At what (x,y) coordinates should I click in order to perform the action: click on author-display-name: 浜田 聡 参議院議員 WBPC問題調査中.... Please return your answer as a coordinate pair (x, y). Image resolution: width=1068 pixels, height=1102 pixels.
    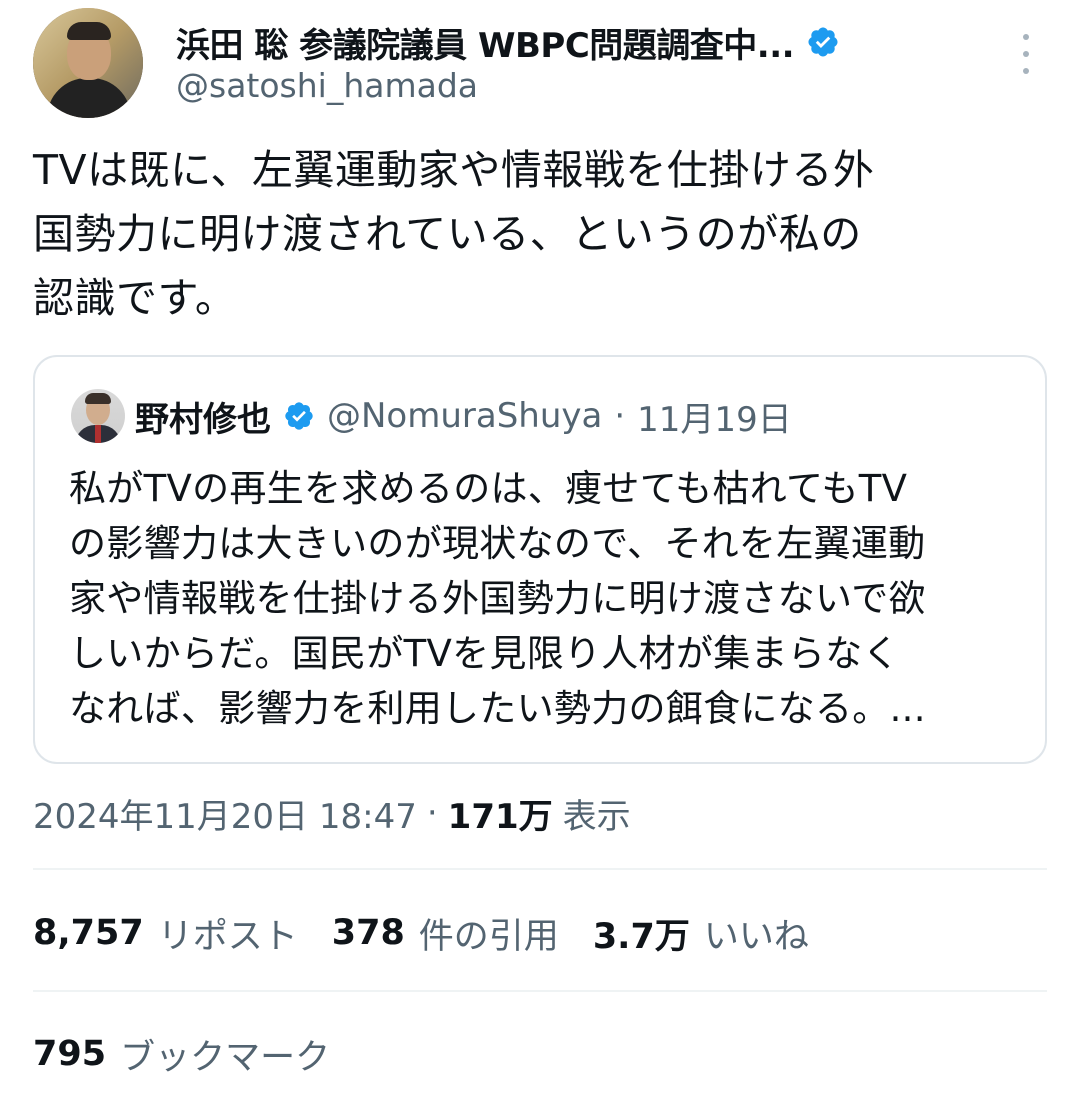
    Looking at the image, I should click on (485, 42).